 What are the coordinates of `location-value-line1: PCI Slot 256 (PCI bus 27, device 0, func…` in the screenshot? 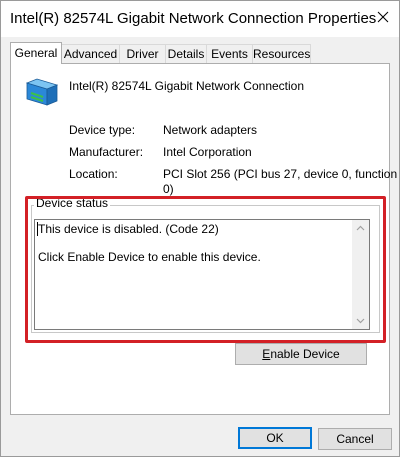 It's located at (280, 174).